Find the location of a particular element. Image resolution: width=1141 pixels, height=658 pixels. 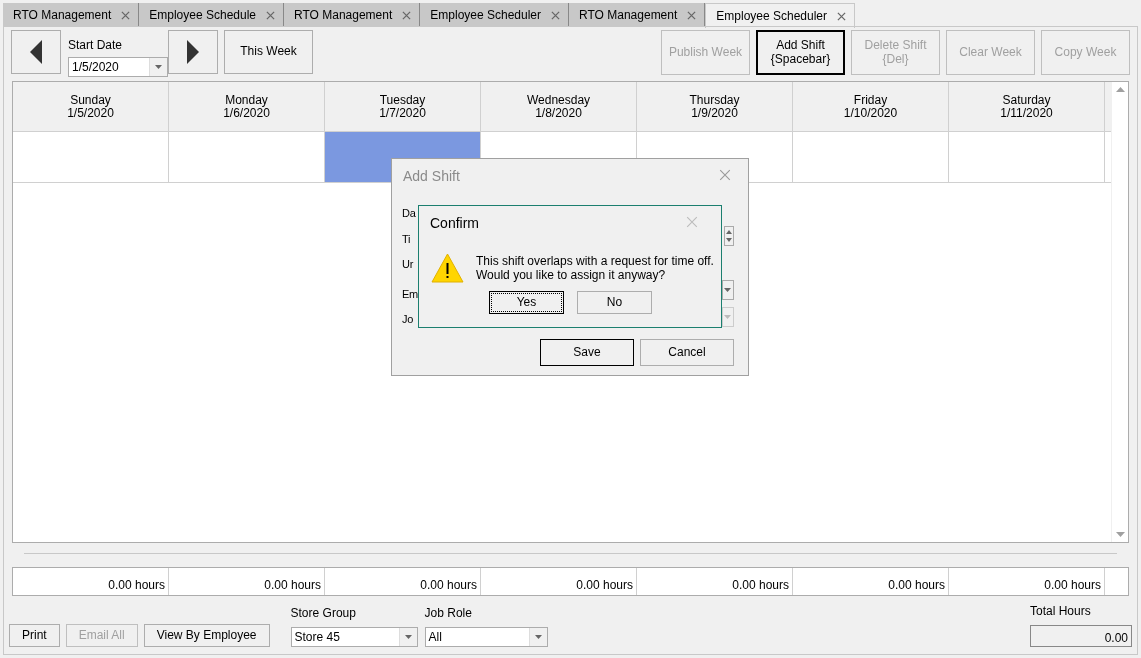

day-date: 1/8/2020 is located at coordinates (558, 114).